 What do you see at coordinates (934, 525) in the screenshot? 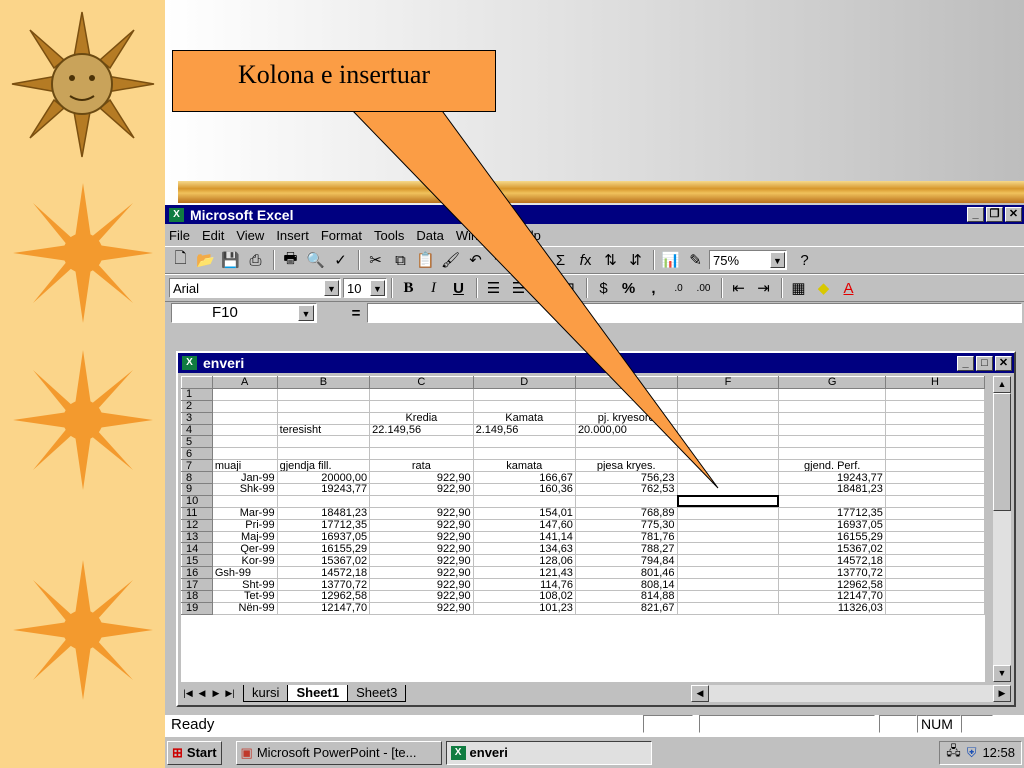
I see `cell-h12` at bounding box center [934, 525].